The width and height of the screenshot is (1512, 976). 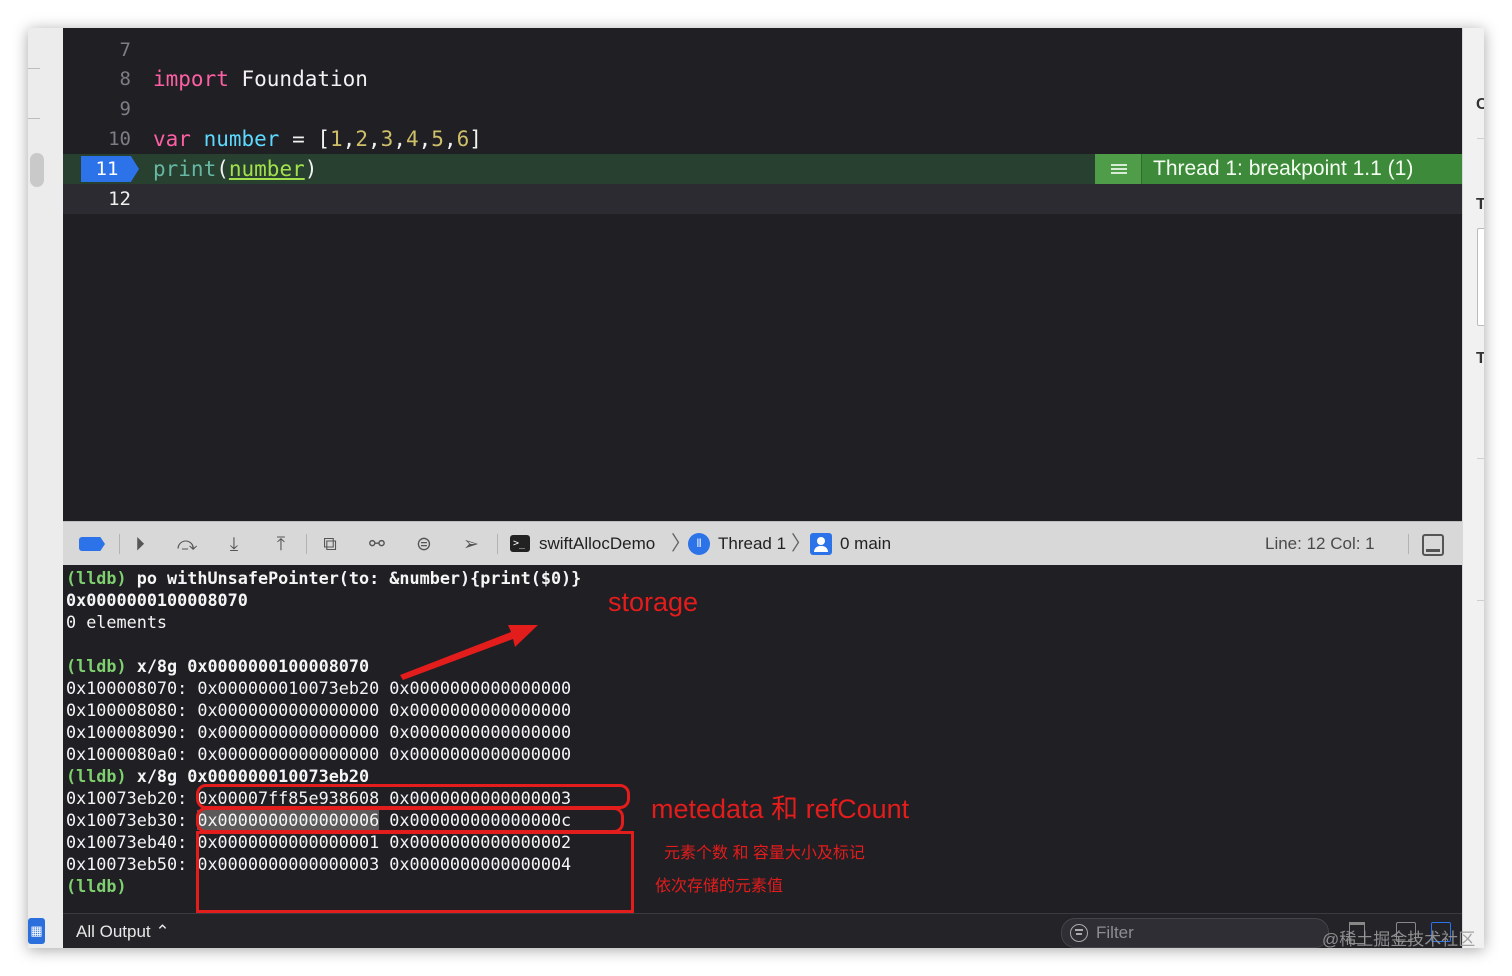 What do you see at coordinates (140, 544) in the screenshot?
I see `continue-icon: ⏵` at bounding box center [140, 544].